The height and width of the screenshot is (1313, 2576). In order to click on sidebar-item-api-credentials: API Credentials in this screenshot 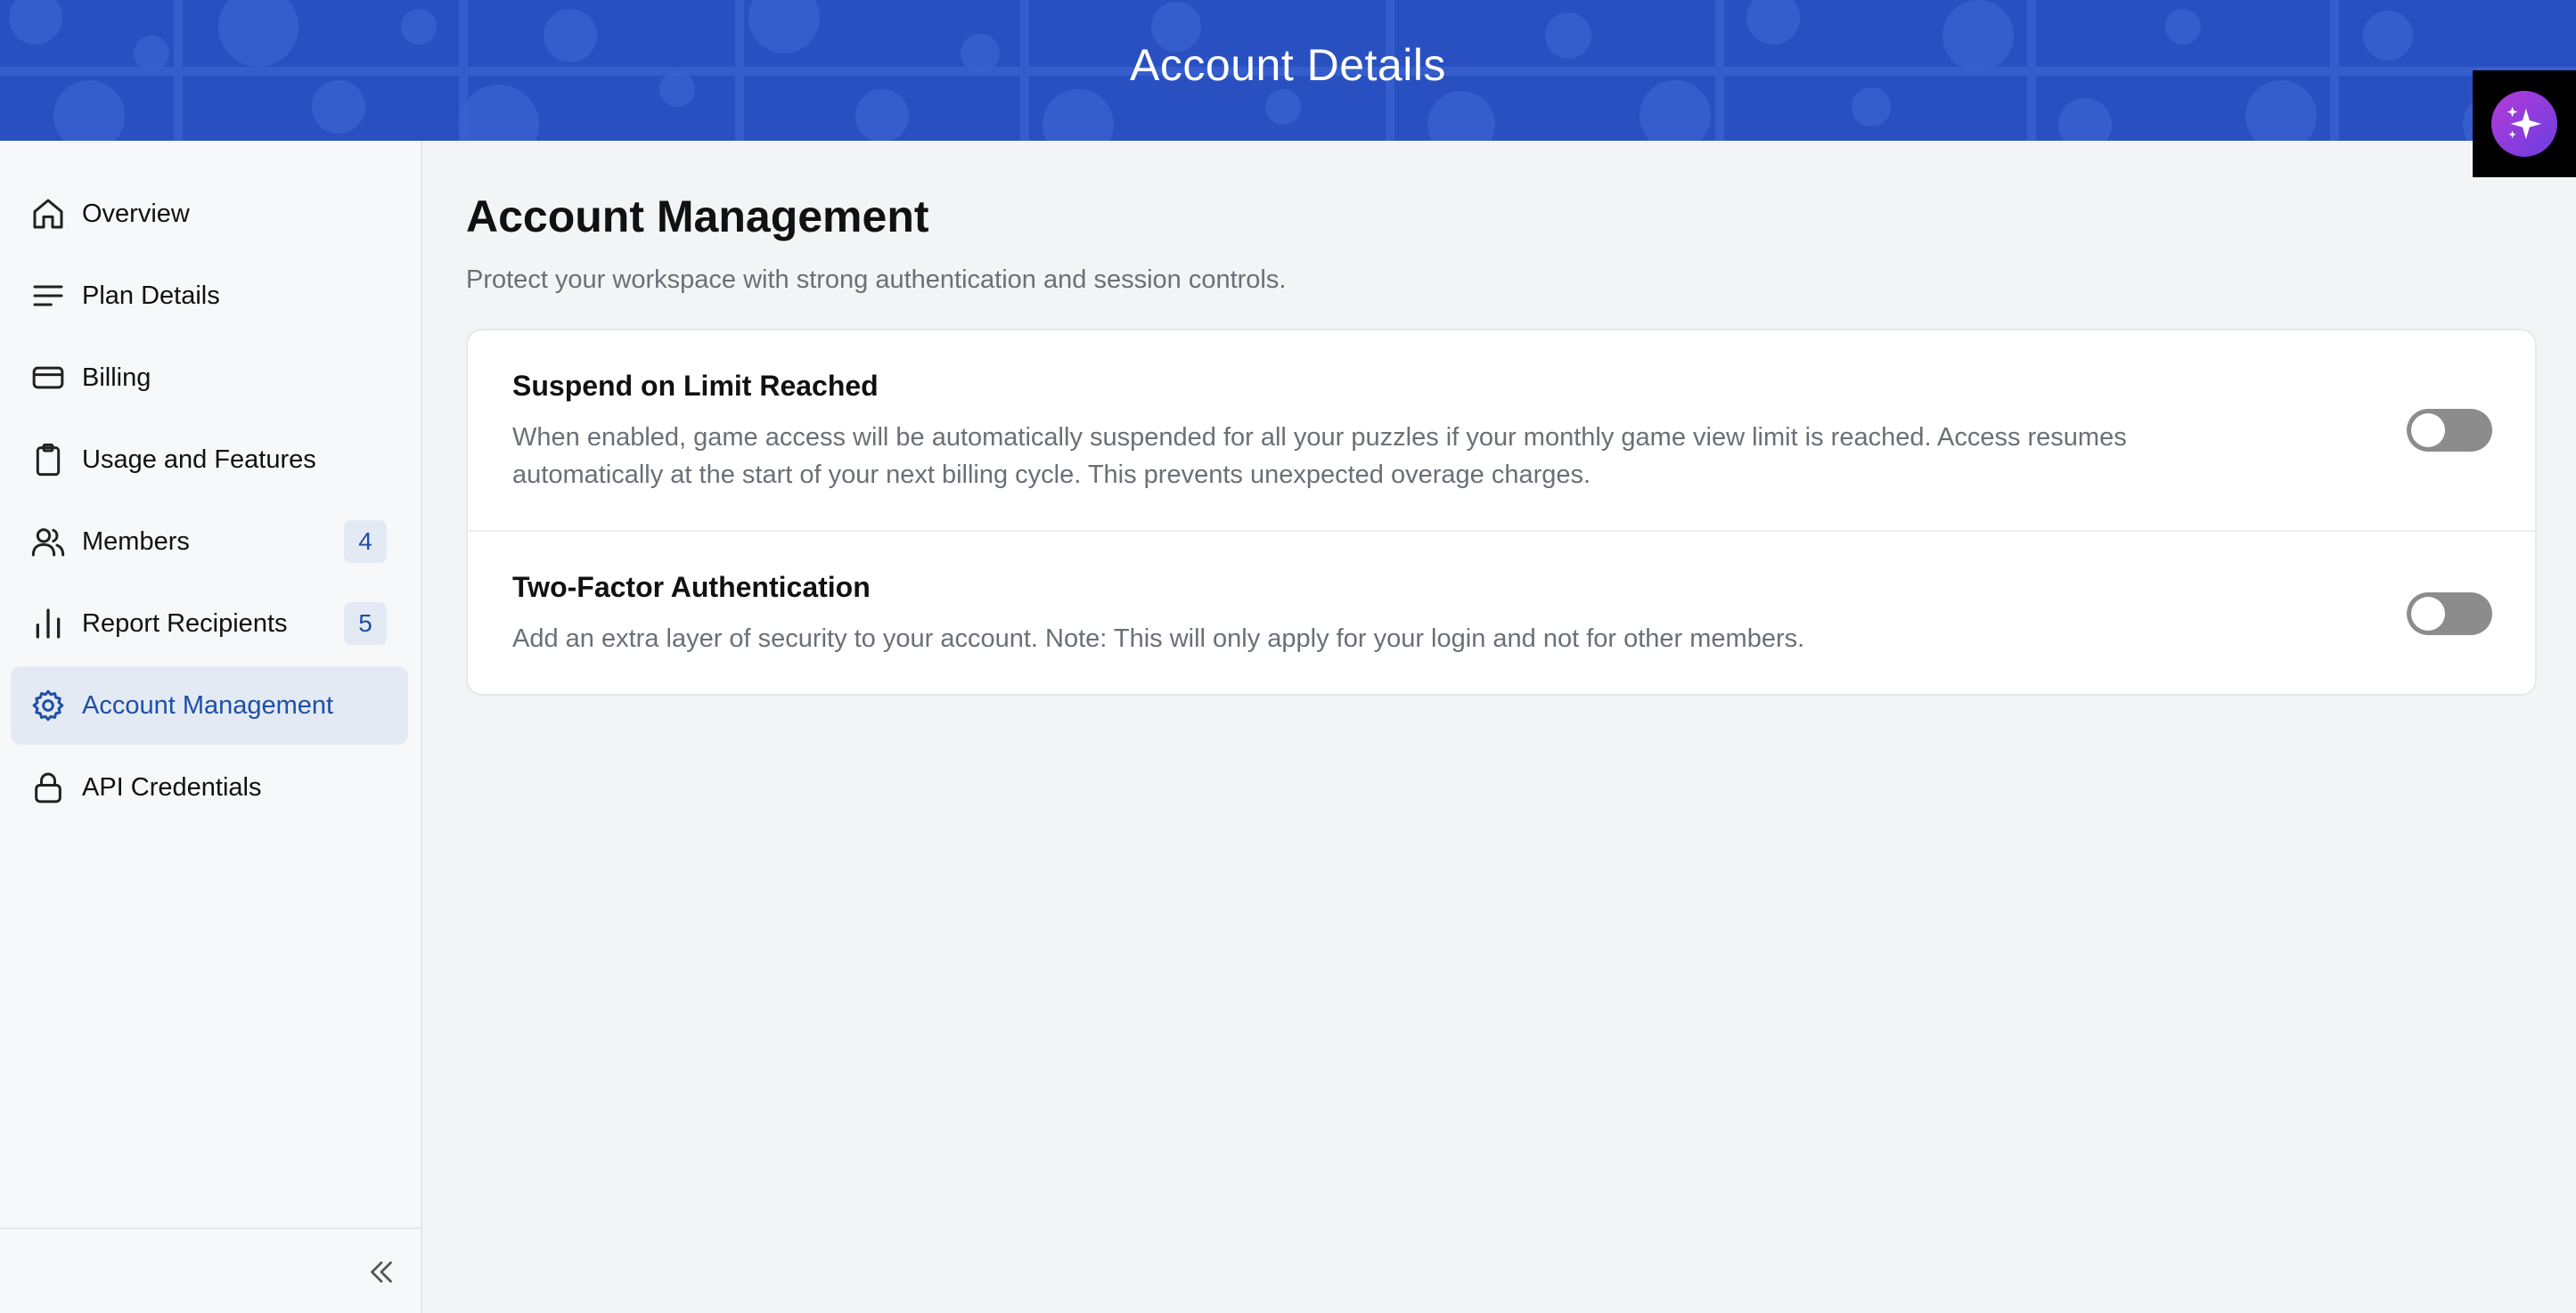, I will do `click(209, 787)`.